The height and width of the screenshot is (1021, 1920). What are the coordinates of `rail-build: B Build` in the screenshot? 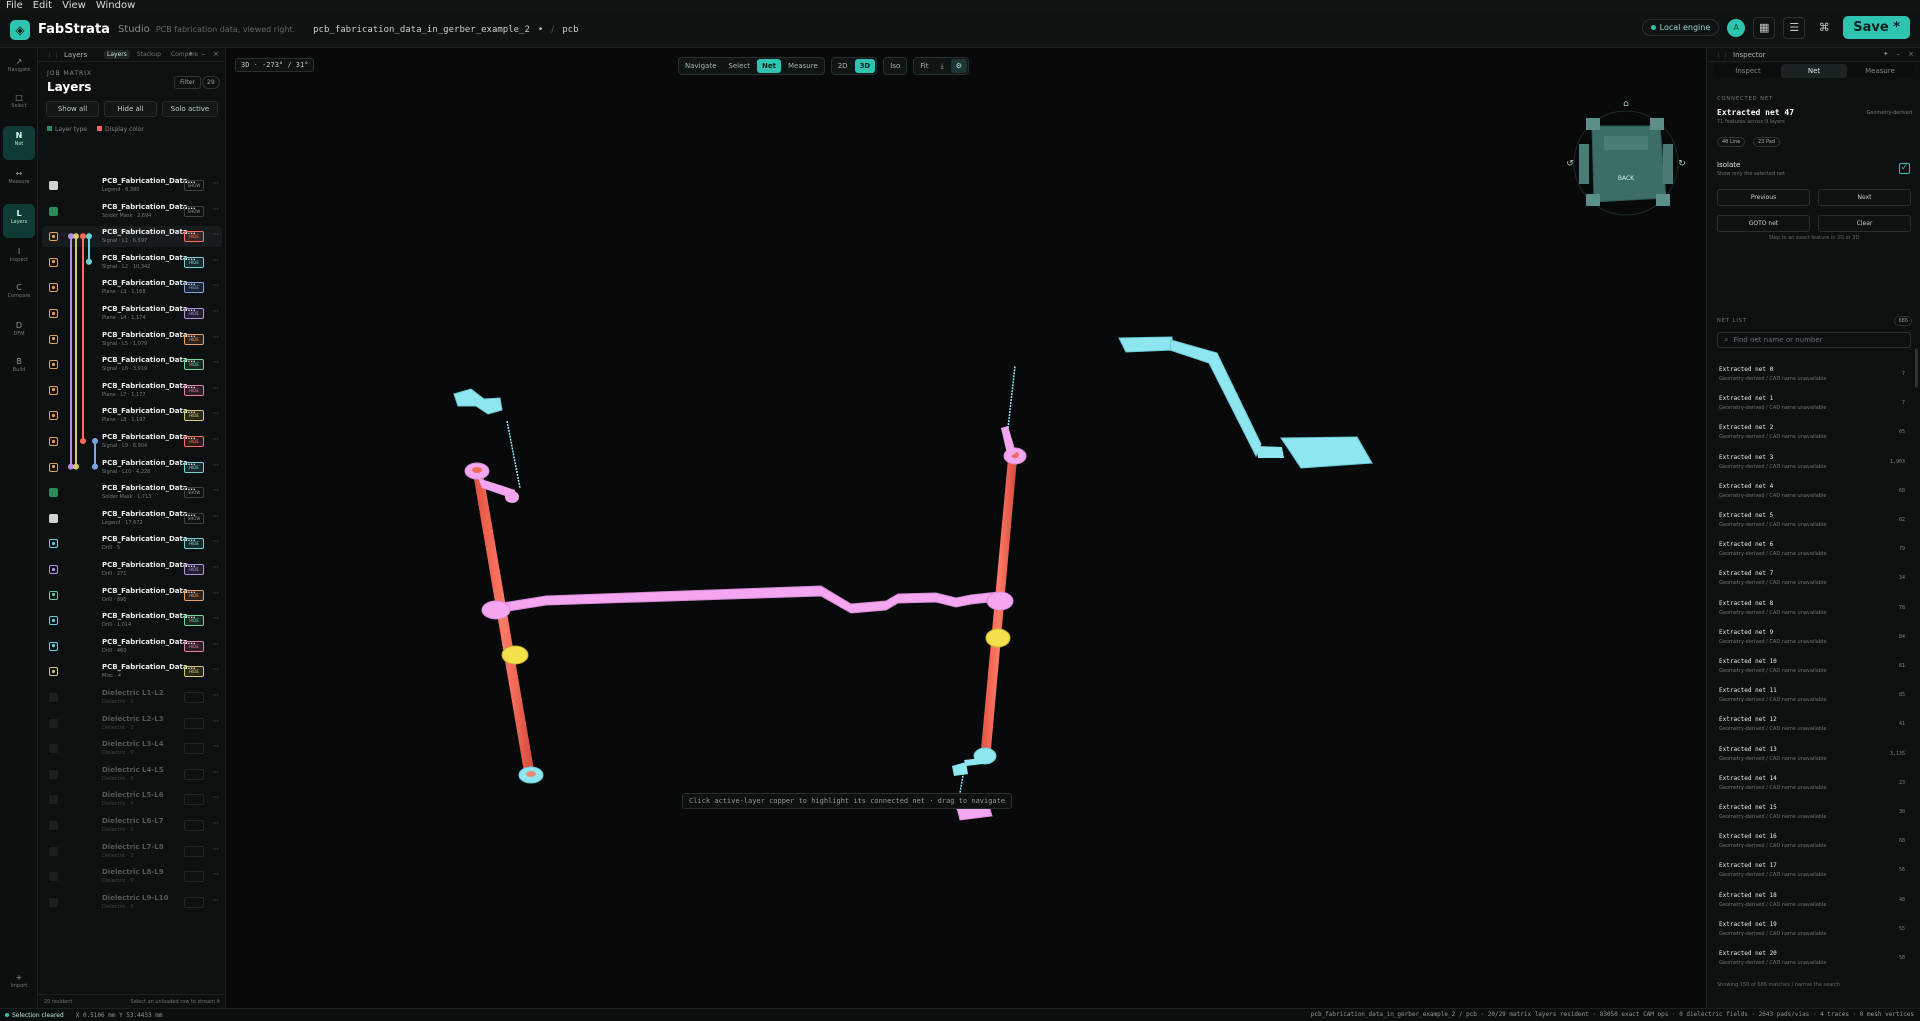 It's located at (19, 369).